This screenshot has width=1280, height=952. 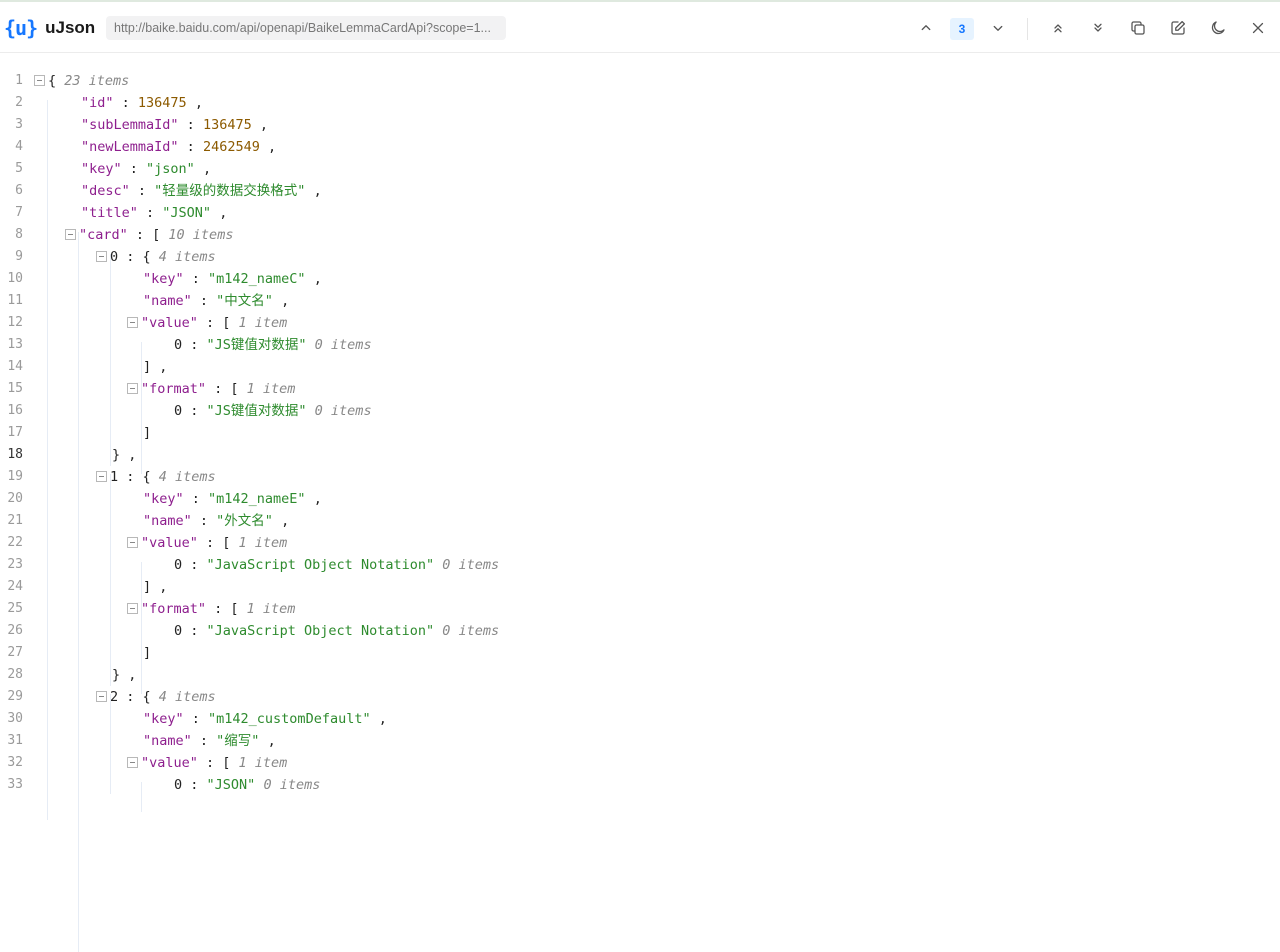 I want to click on code-line: 28 } ,, so click(x=640, y=675).